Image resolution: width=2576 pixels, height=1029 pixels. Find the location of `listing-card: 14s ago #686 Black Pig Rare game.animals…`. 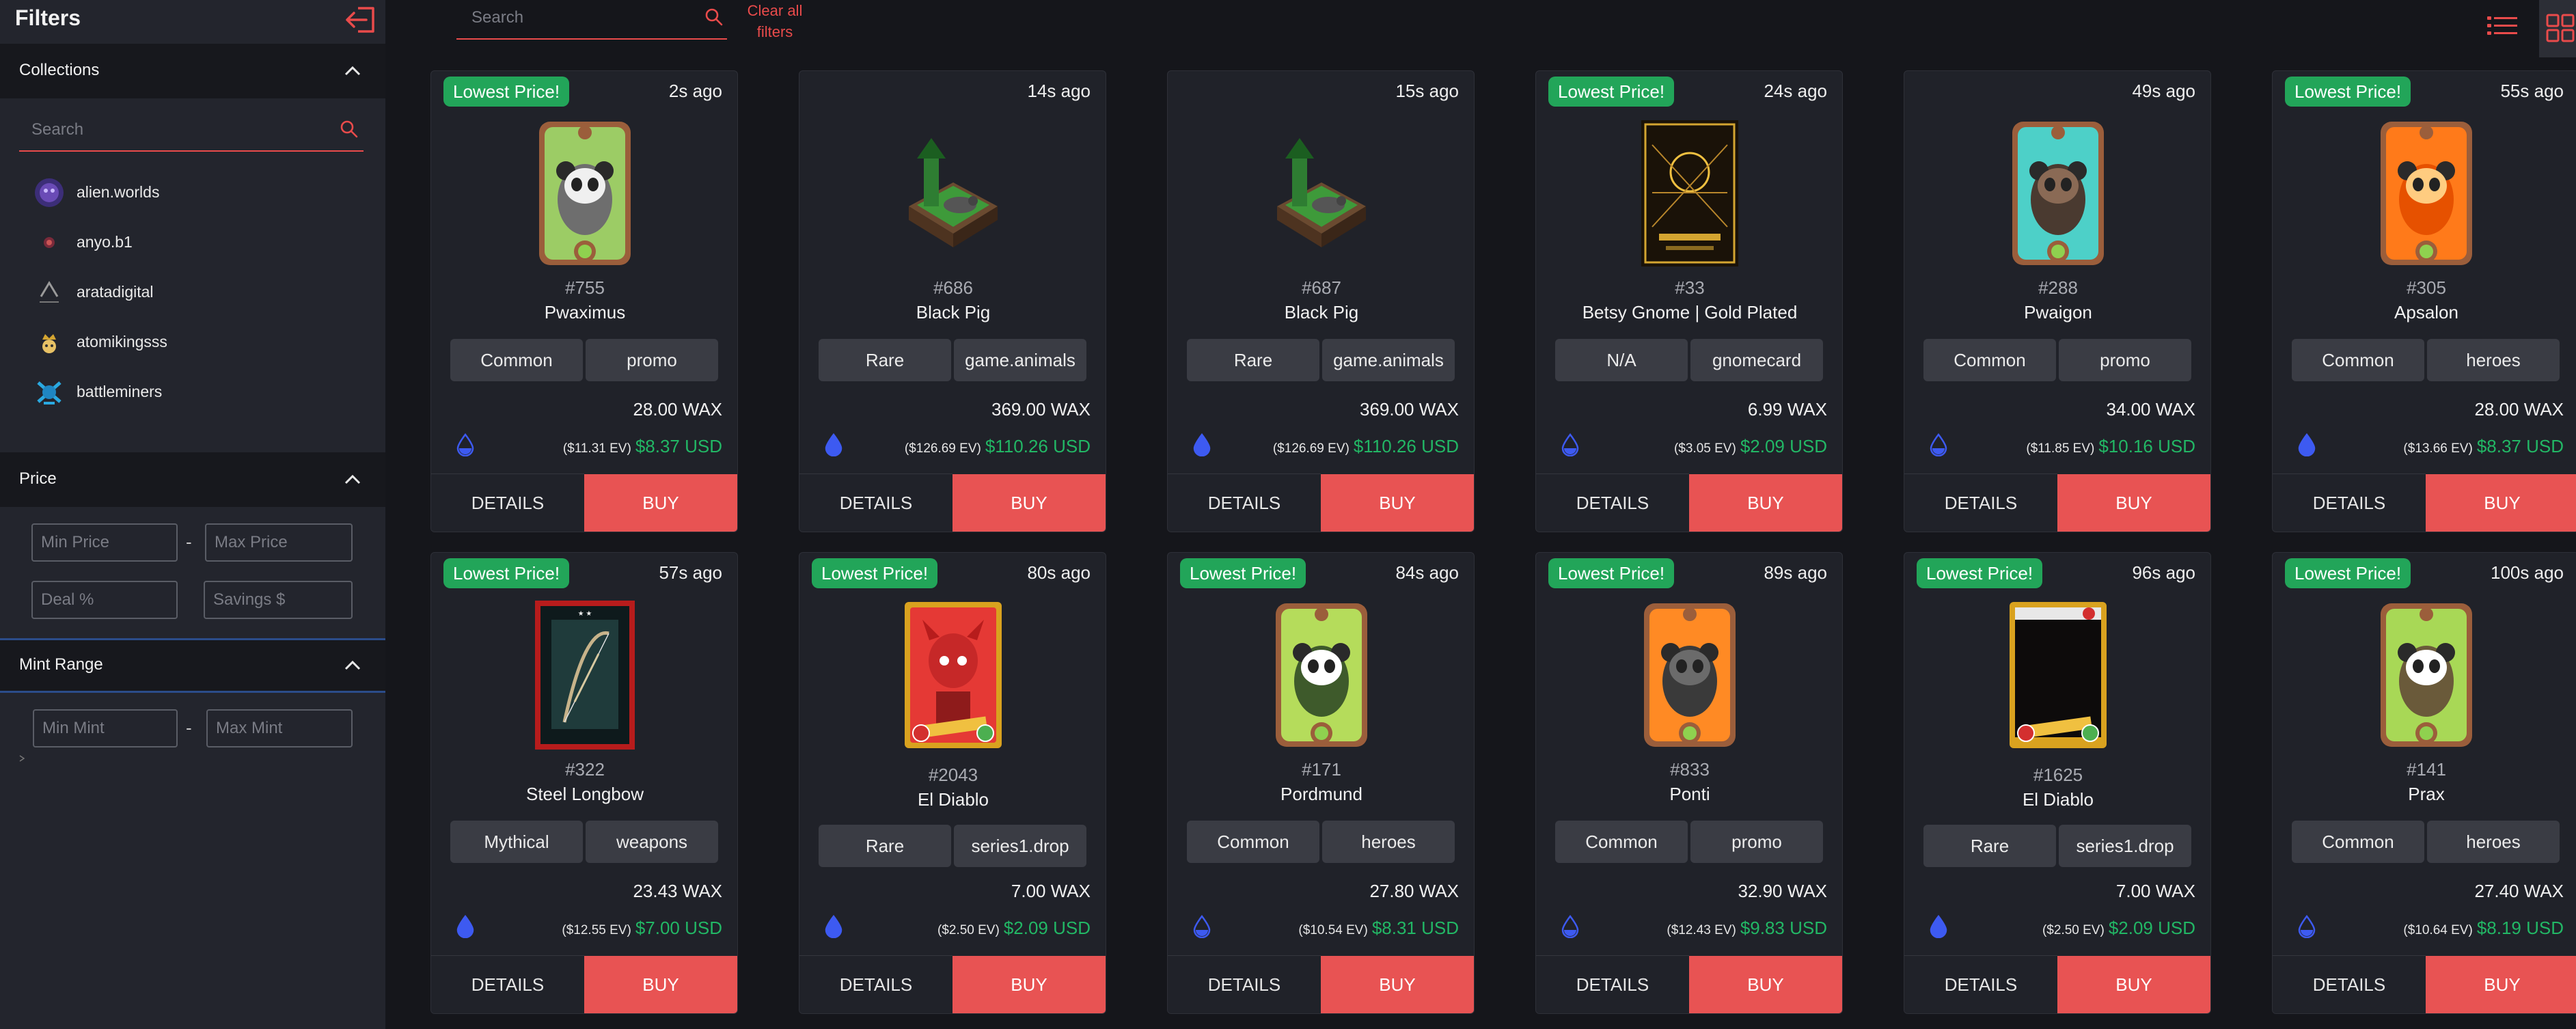

listing-card: 14s ago #686 Black Pig Rare game.animals… is located at coordinates (952, 301).